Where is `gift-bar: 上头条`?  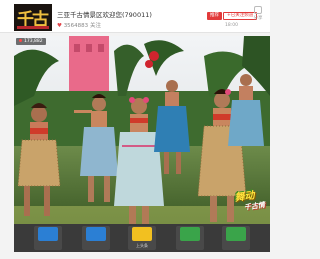 gift-bar: 上头条 is located at coordinates (142, 238).